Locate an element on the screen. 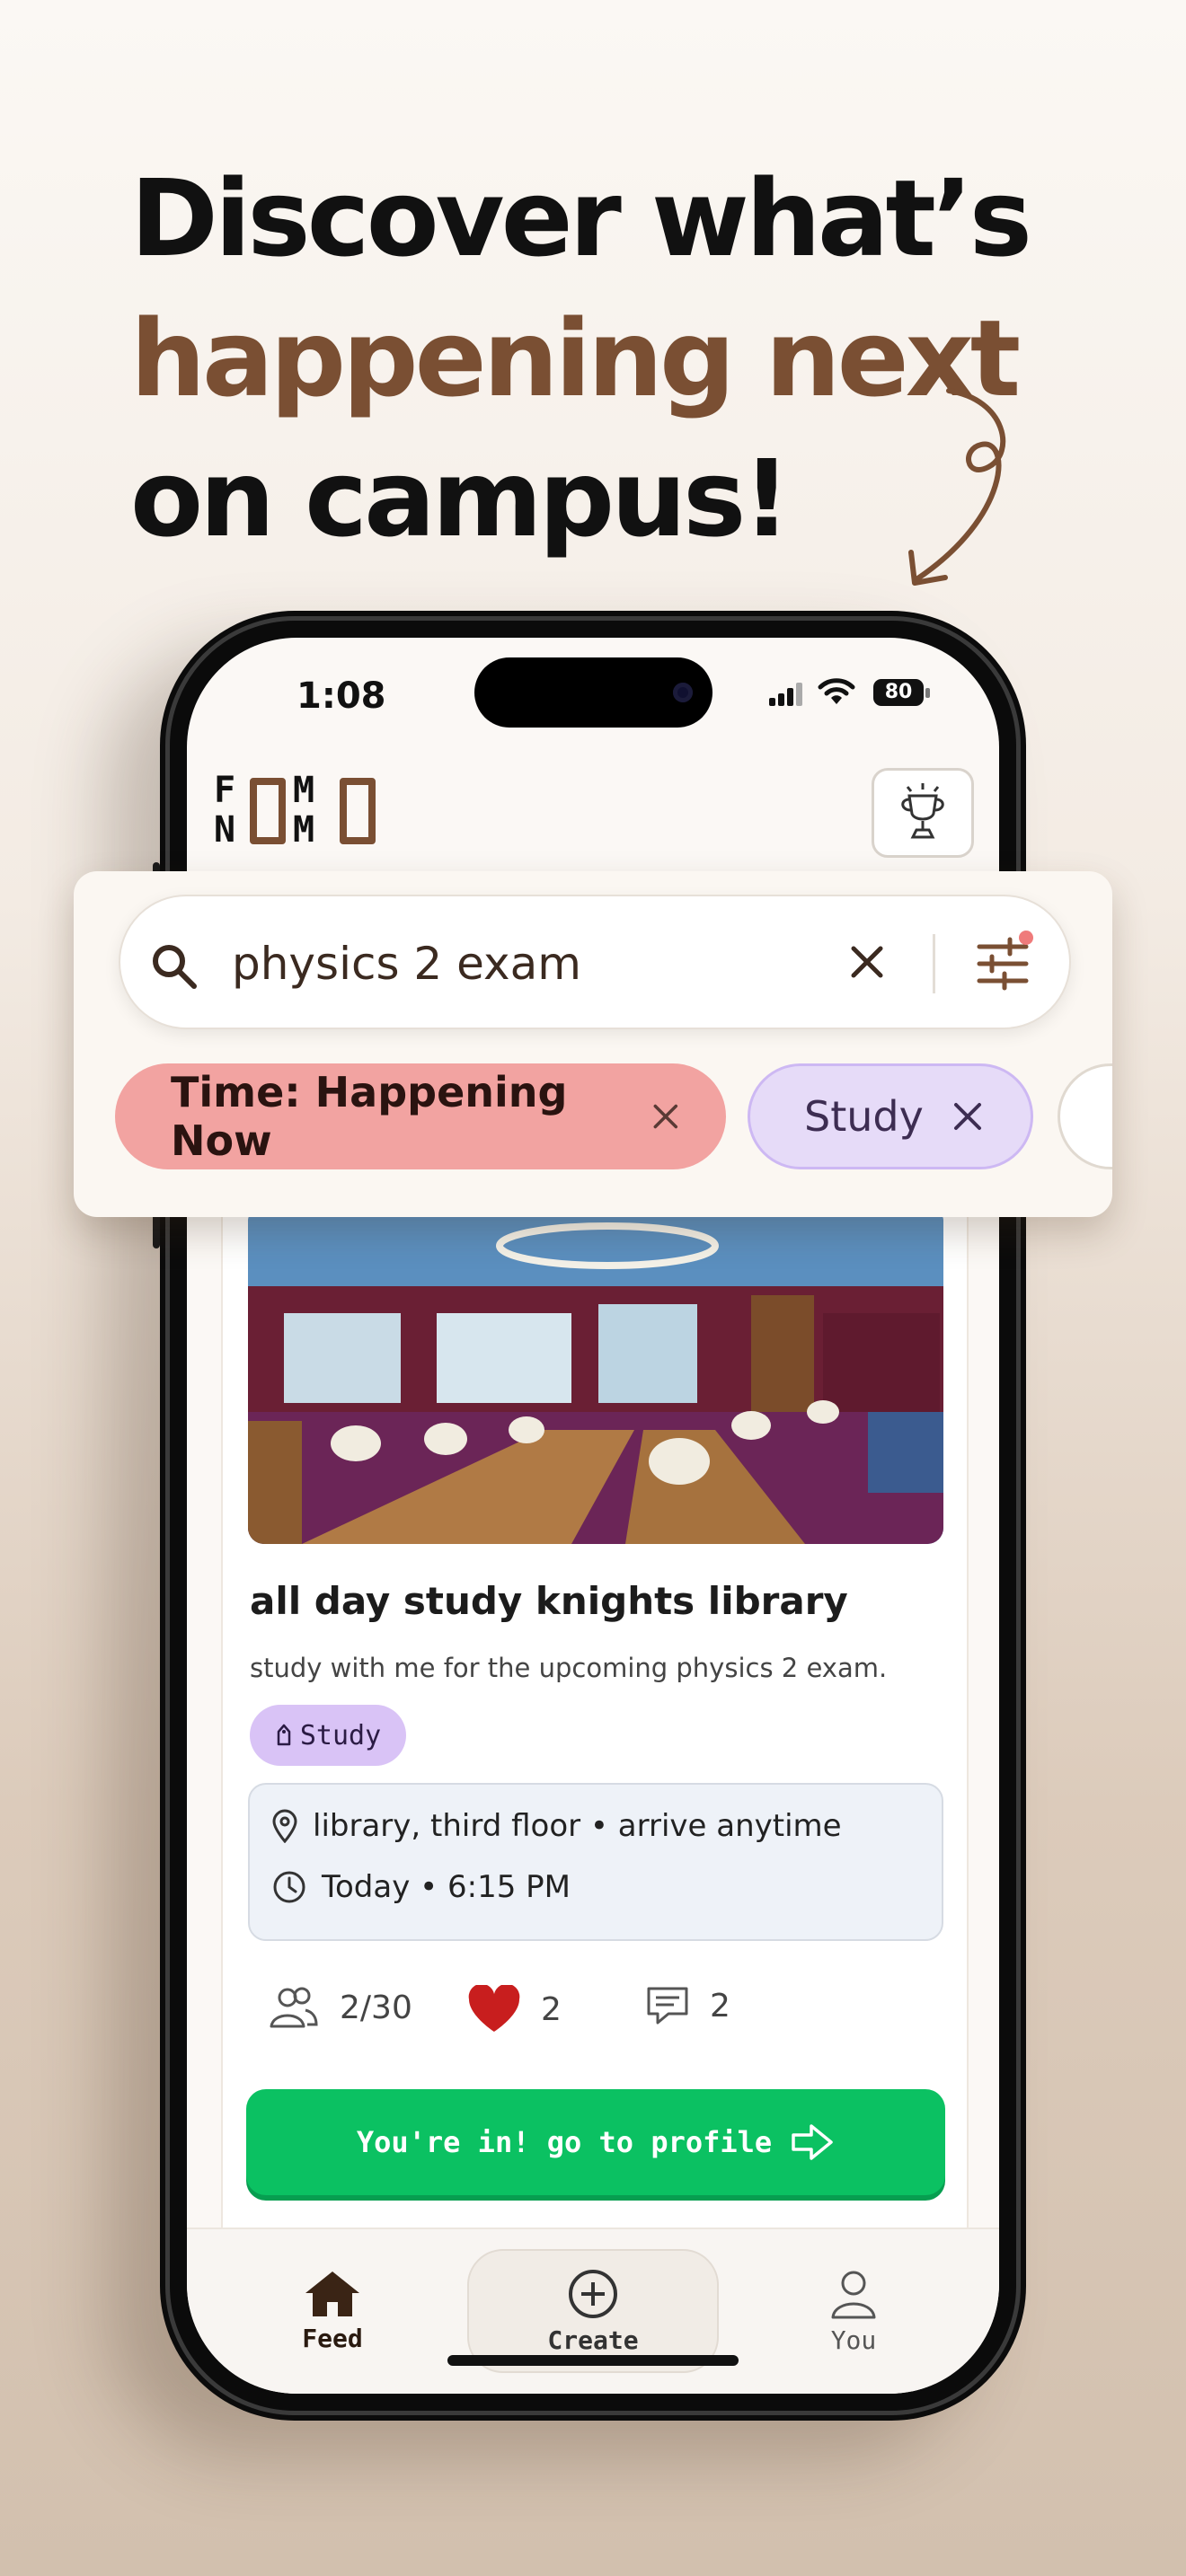 The image size is (1186, 2576). battery-tip is located at coordinates (927, 693).